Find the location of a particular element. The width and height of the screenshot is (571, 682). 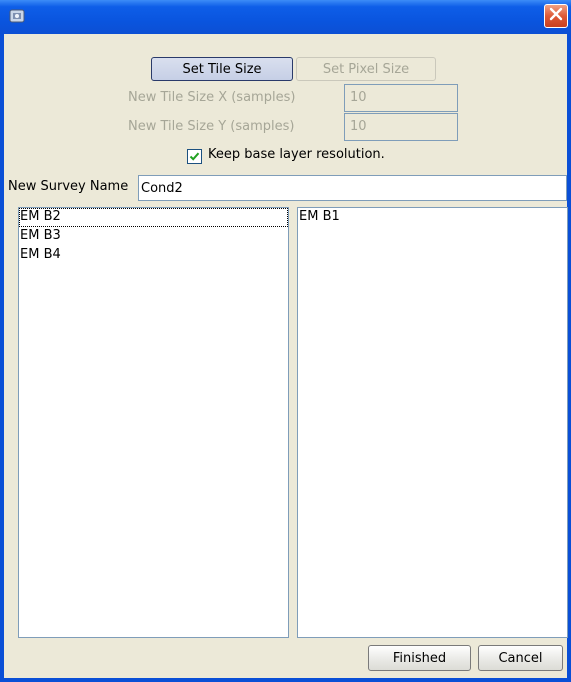

set-pixel-size-button: Set Pixel Size is located at coordinates (366, 69).